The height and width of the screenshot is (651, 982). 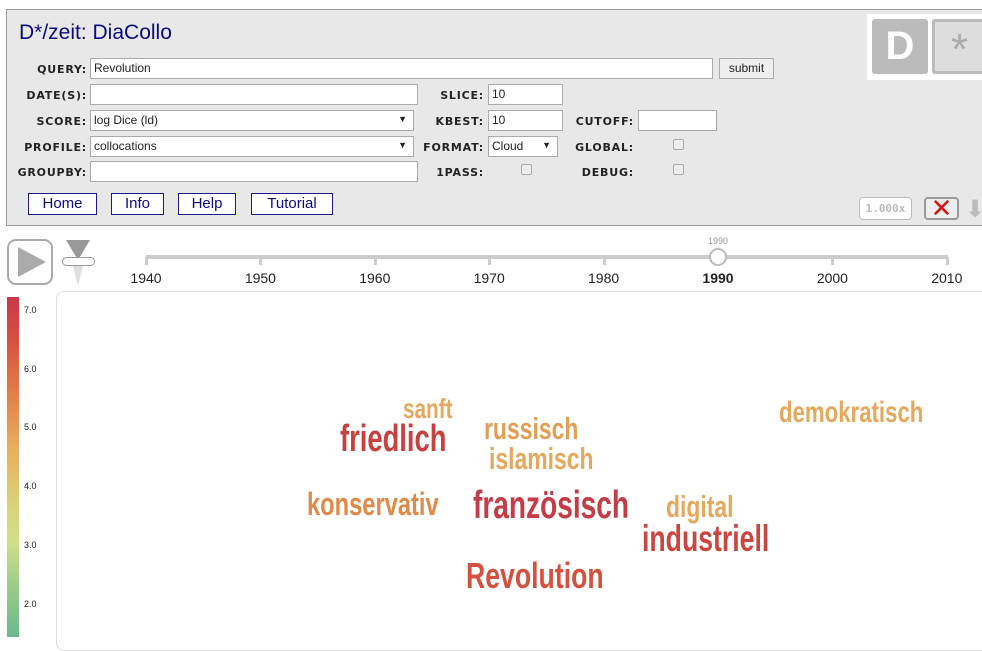 What do you see at coordinates (55, 147) in the screenshot?
I see `profile-label: PROFILE:` at bounding box center [55, 147].